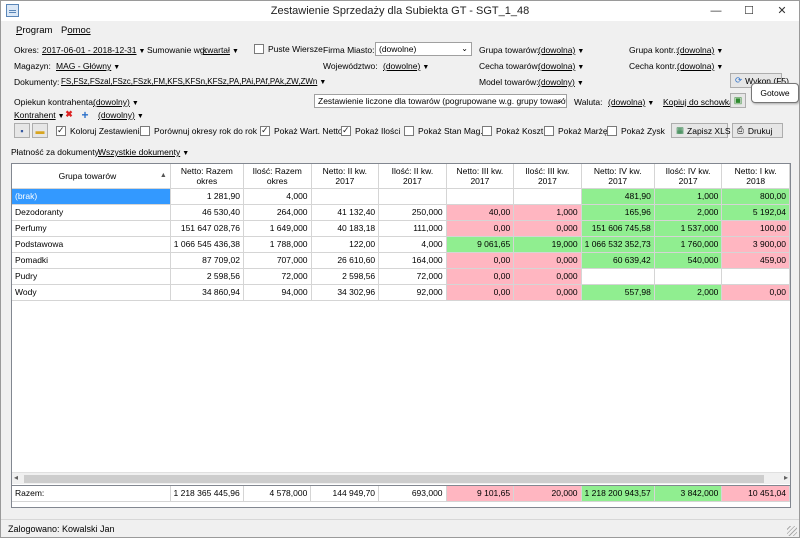 The width and height of the screenshot is (800, 538). Describe the element at coordinates (423, 49) in the screenshot. I see `firma-miasto-combo: (dowolne) ⌄` at that location.